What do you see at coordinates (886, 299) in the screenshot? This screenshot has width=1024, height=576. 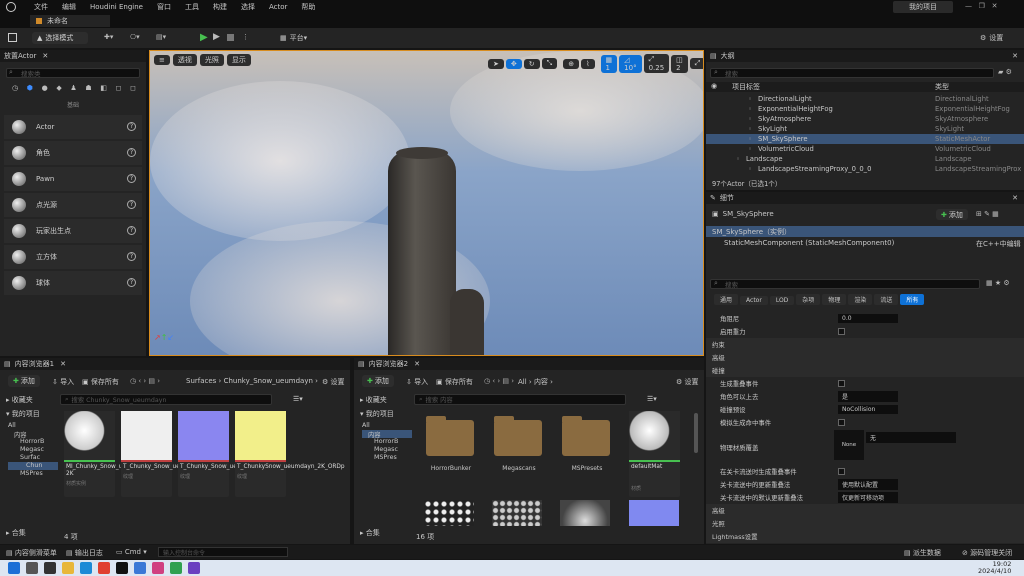 I see `filter-chip: 流送` at bounding box center [886, 299].